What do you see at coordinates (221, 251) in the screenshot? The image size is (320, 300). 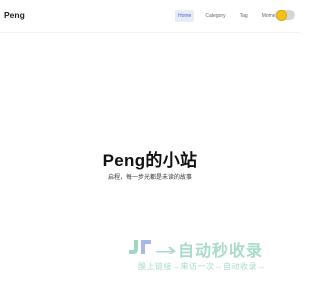 I see `watermark-title: 自动秒收录` at bounding box center [221, 251].